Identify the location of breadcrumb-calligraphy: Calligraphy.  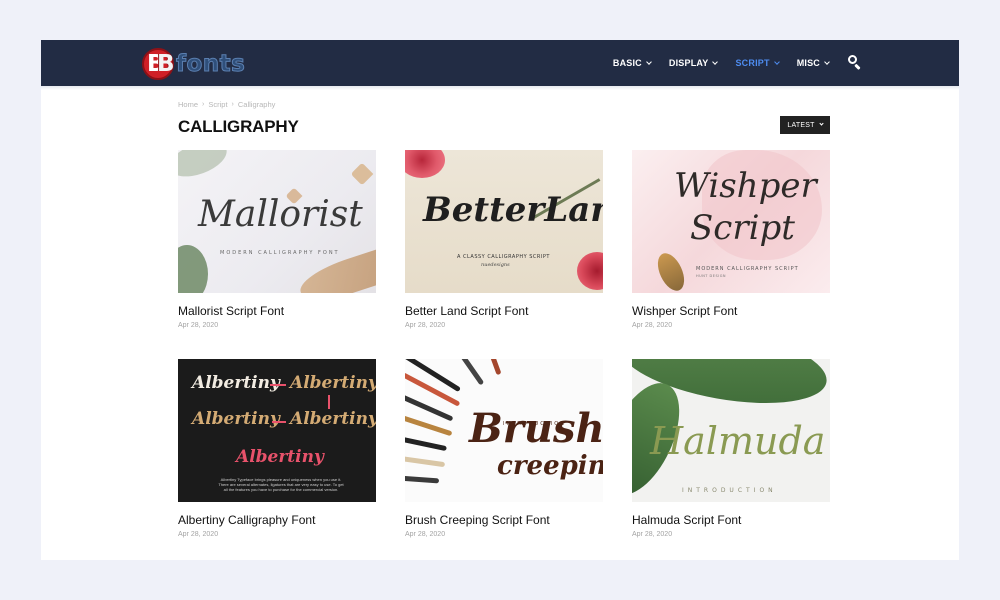
(257, 104).